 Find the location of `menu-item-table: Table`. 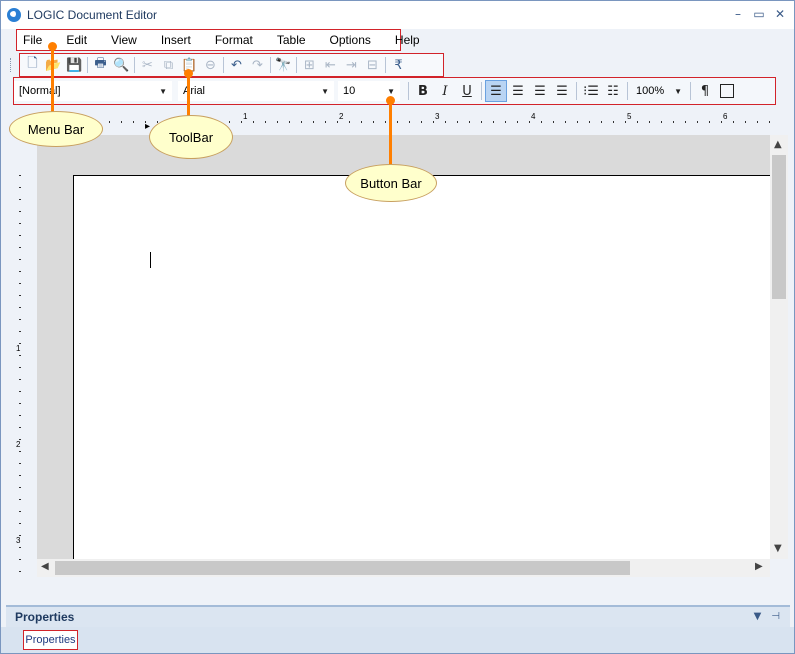

menu-item-table: Table is located at coordinates (291, 40).